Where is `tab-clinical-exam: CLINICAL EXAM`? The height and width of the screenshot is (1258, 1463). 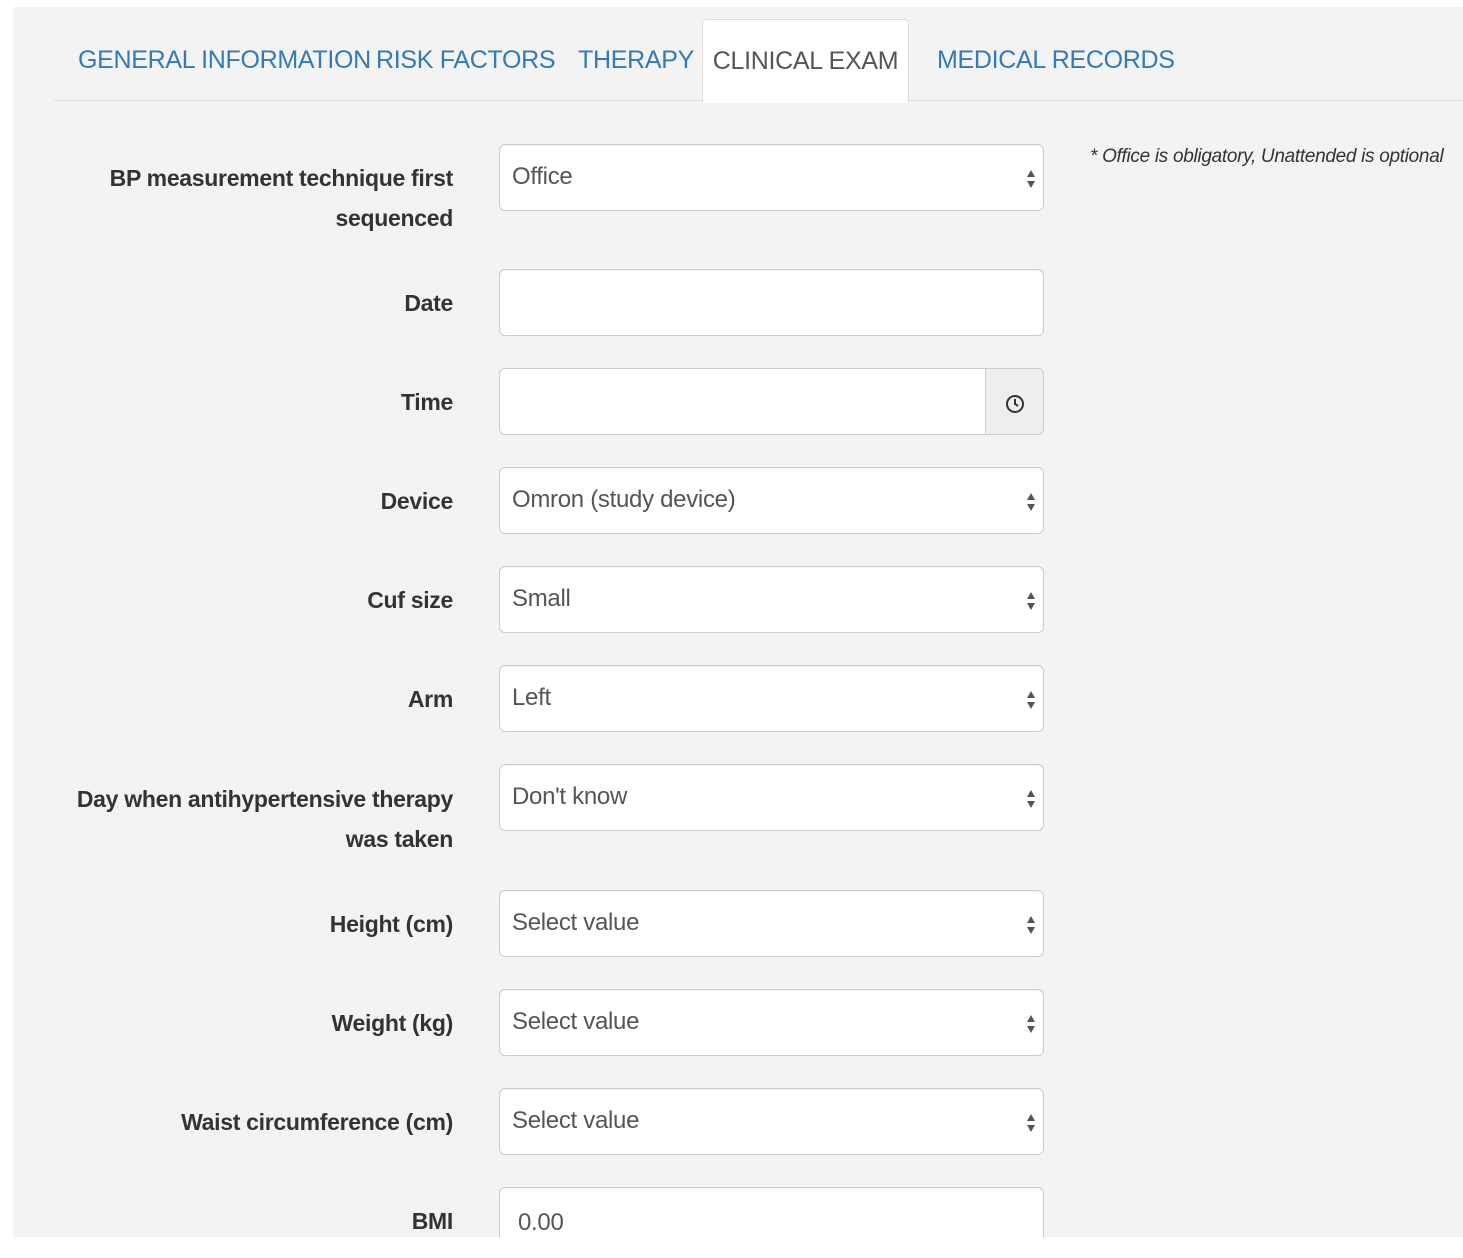
tab-clinical-exam: CLINICAL EXAM is located at coordinates (805, 61).